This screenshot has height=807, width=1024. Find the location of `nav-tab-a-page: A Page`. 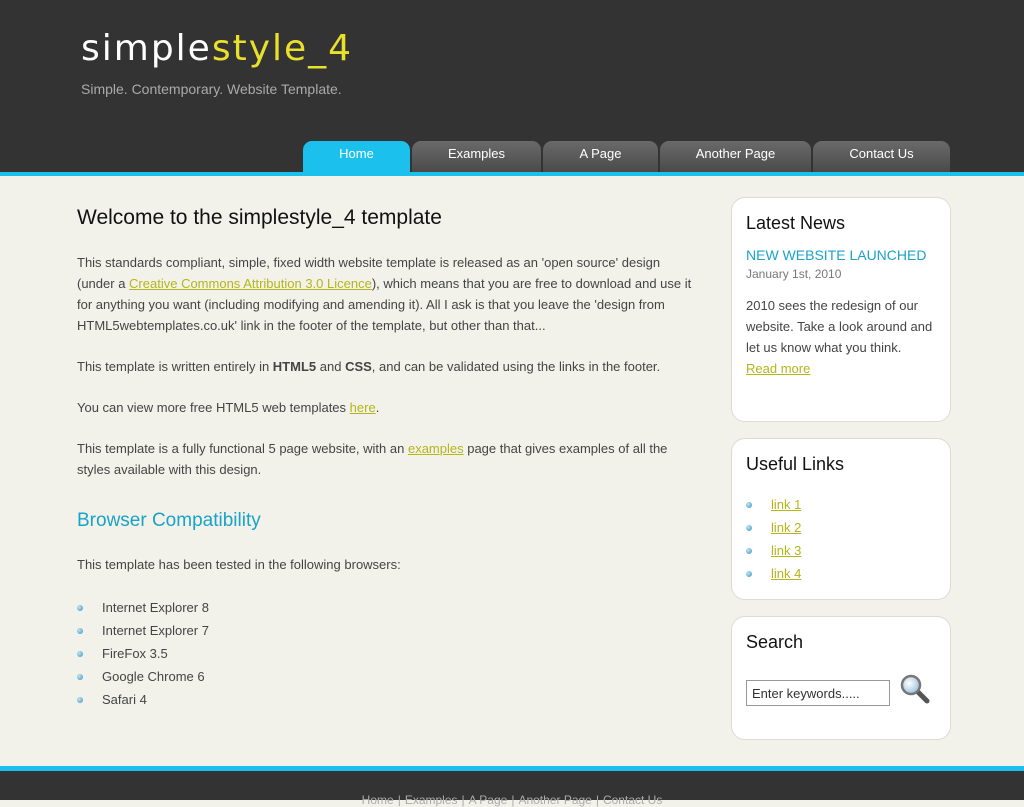

nav-tab-a-page: A Page is located at coordinates (600, 156).